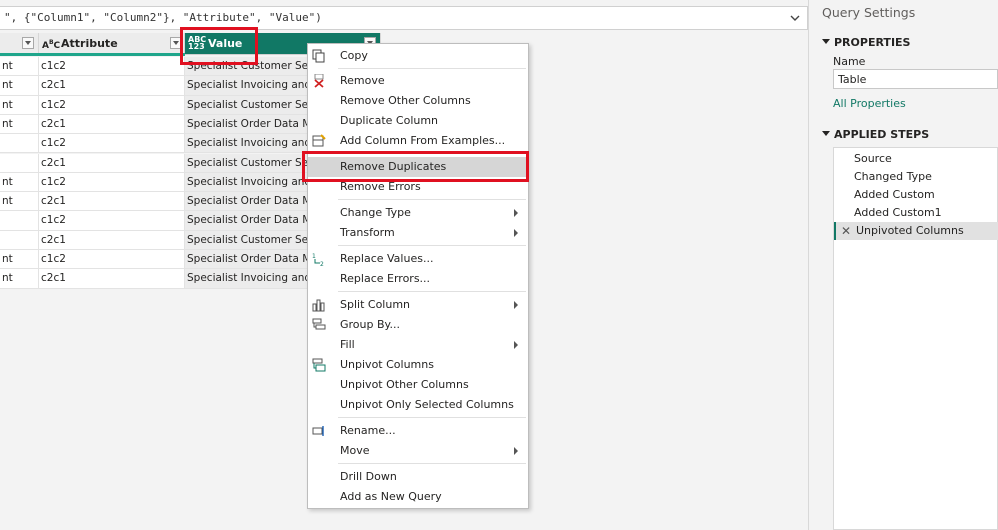 Image resolution: width=998 pixels, height=530 pixels. What do you see at coordinates (795, 18) in the screenshot?
I see `chevron-down-icon` at bounding box center [795, 18].